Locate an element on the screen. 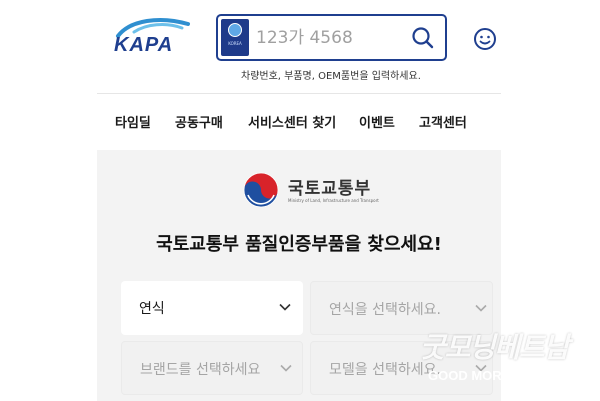 Image resolution: width=600 pixels, height=401 pixels. nav-item-service-center: 서비스센터 찾기 is located at coordinates (292, 121).